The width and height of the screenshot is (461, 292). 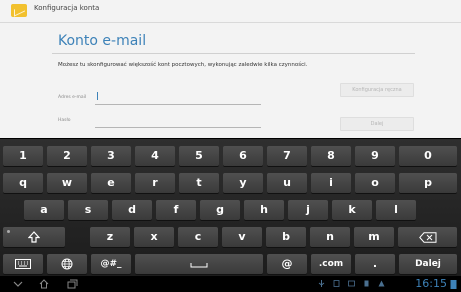 What do you see at coordinates (155, 156) in the screenshot?
I see `key-4: 4` at bounding box center [155, 156].